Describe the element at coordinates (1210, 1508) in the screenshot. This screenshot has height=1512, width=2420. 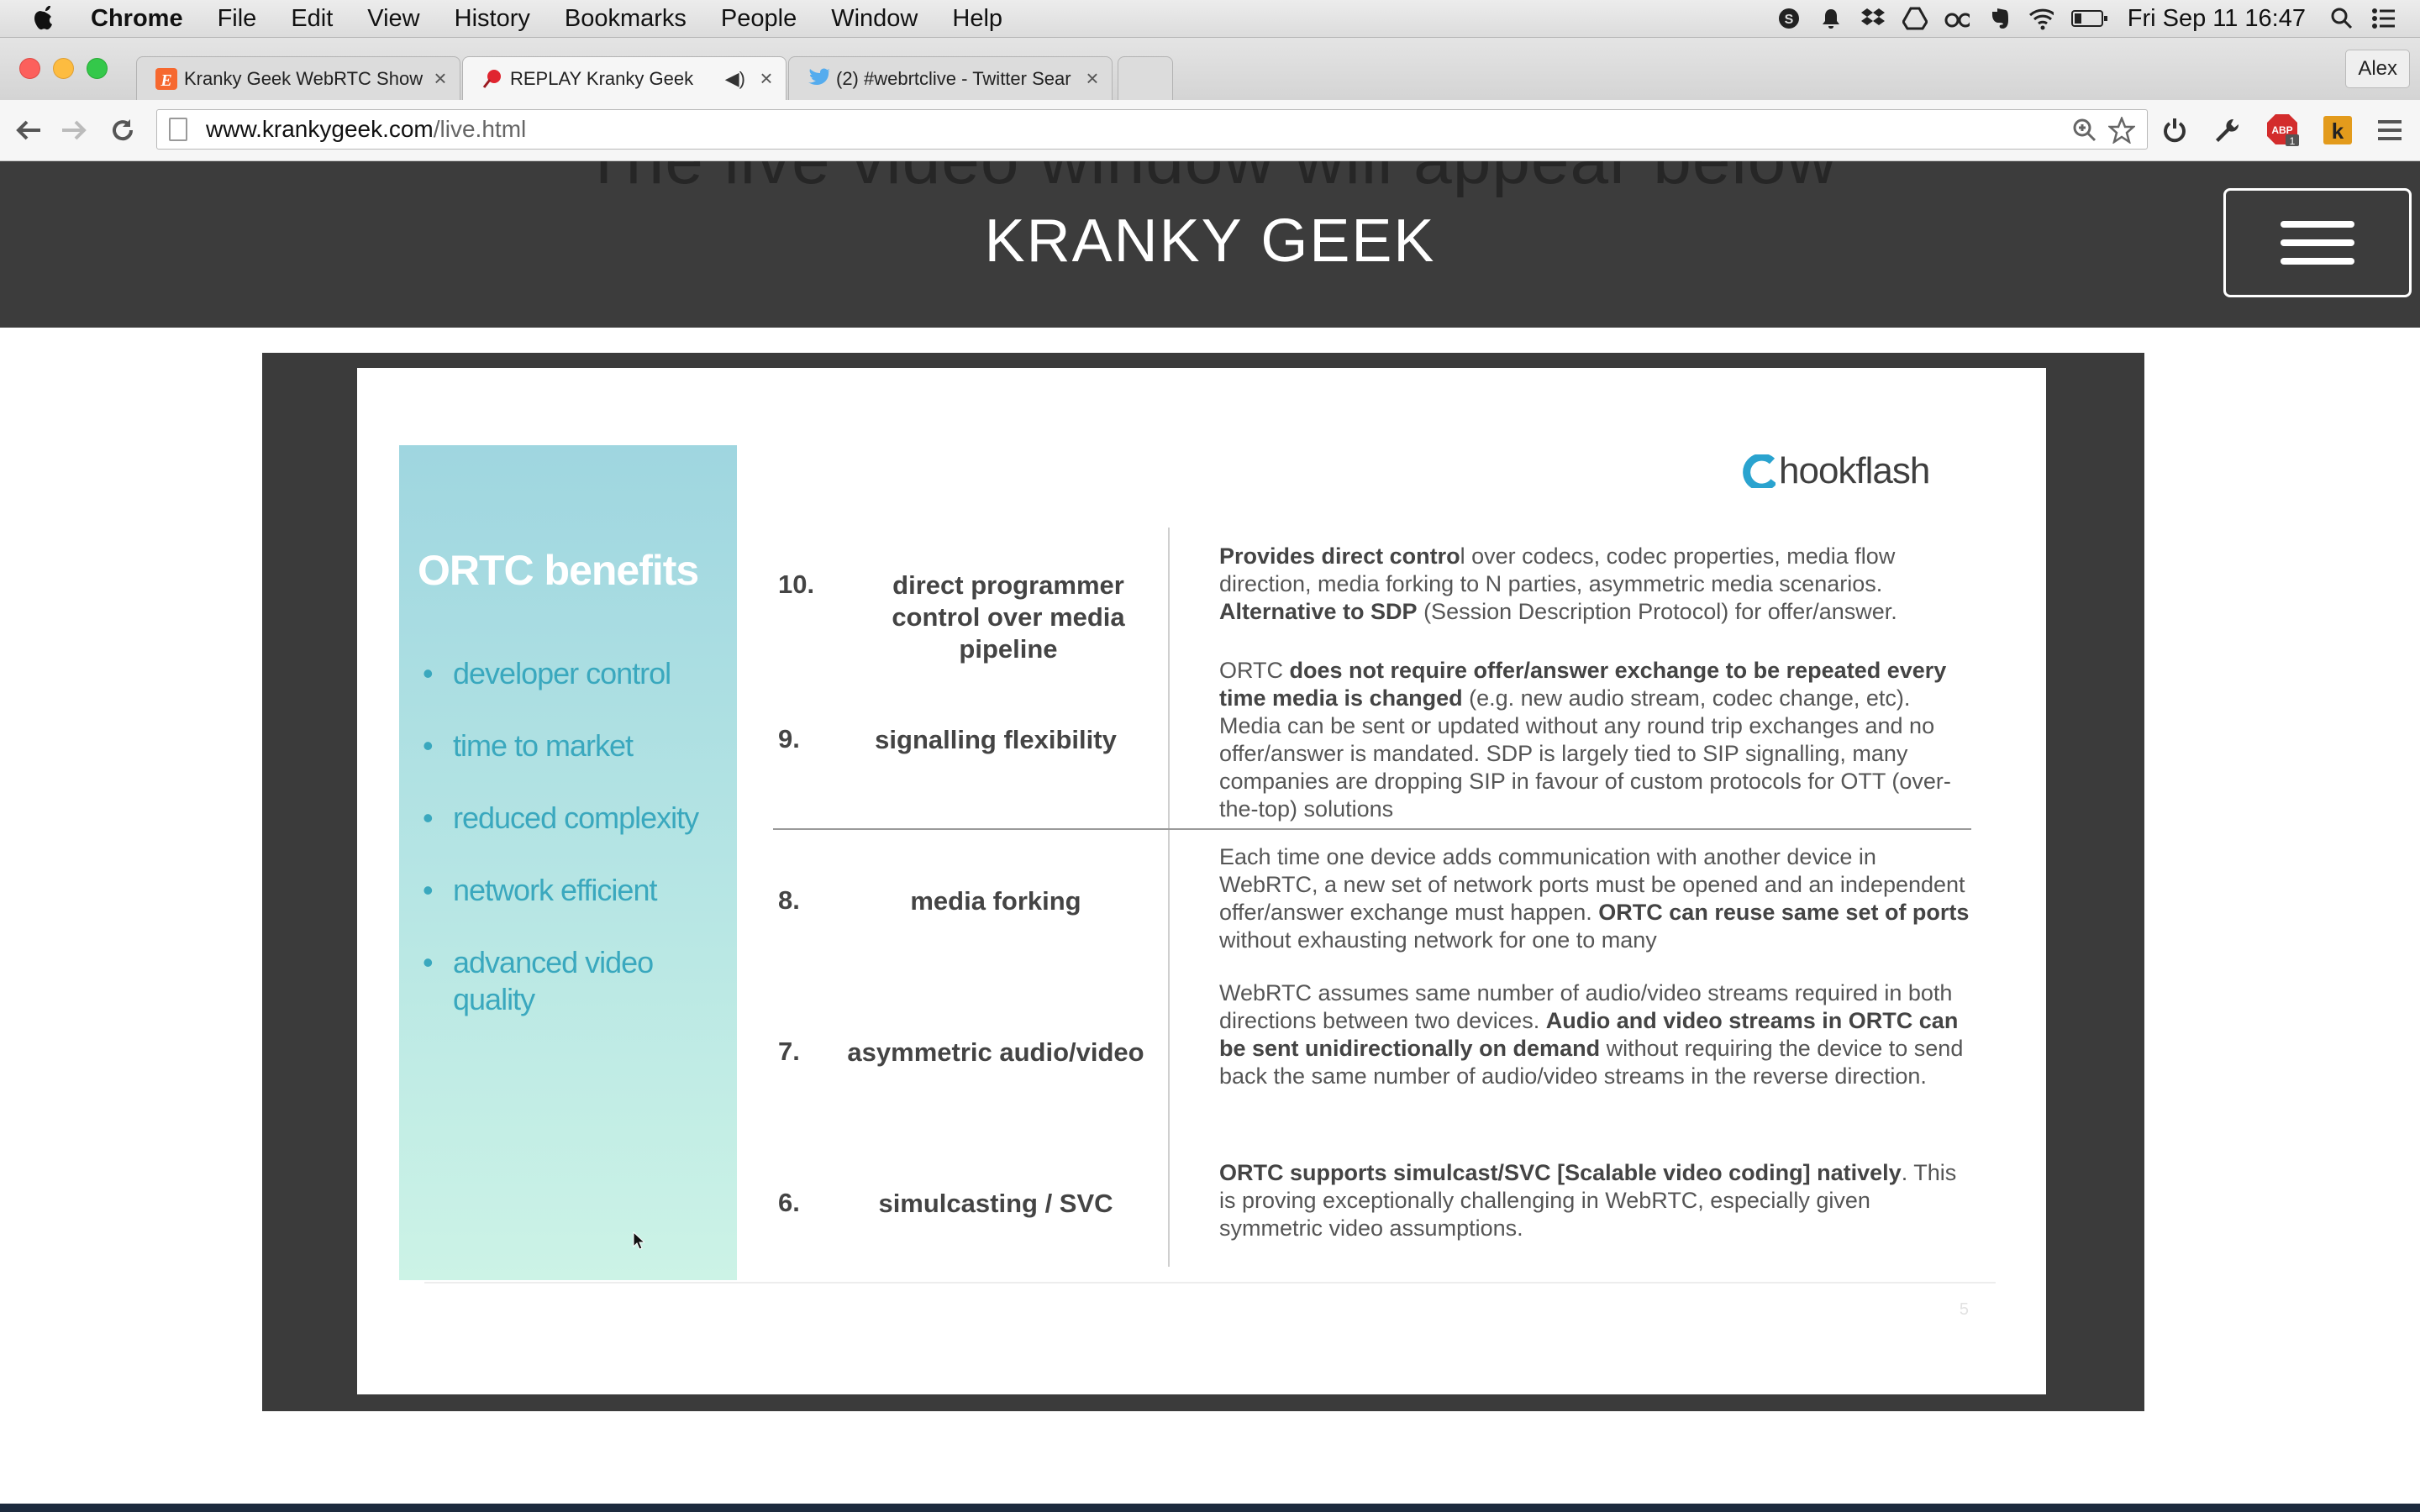
I see `desktop-edge` at that location.